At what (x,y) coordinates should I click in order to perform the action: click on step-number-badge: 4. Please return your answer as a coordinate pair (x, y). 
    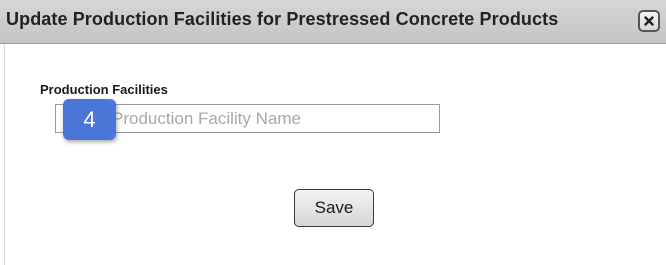
    Looking at the image, I should click on (89, 119).